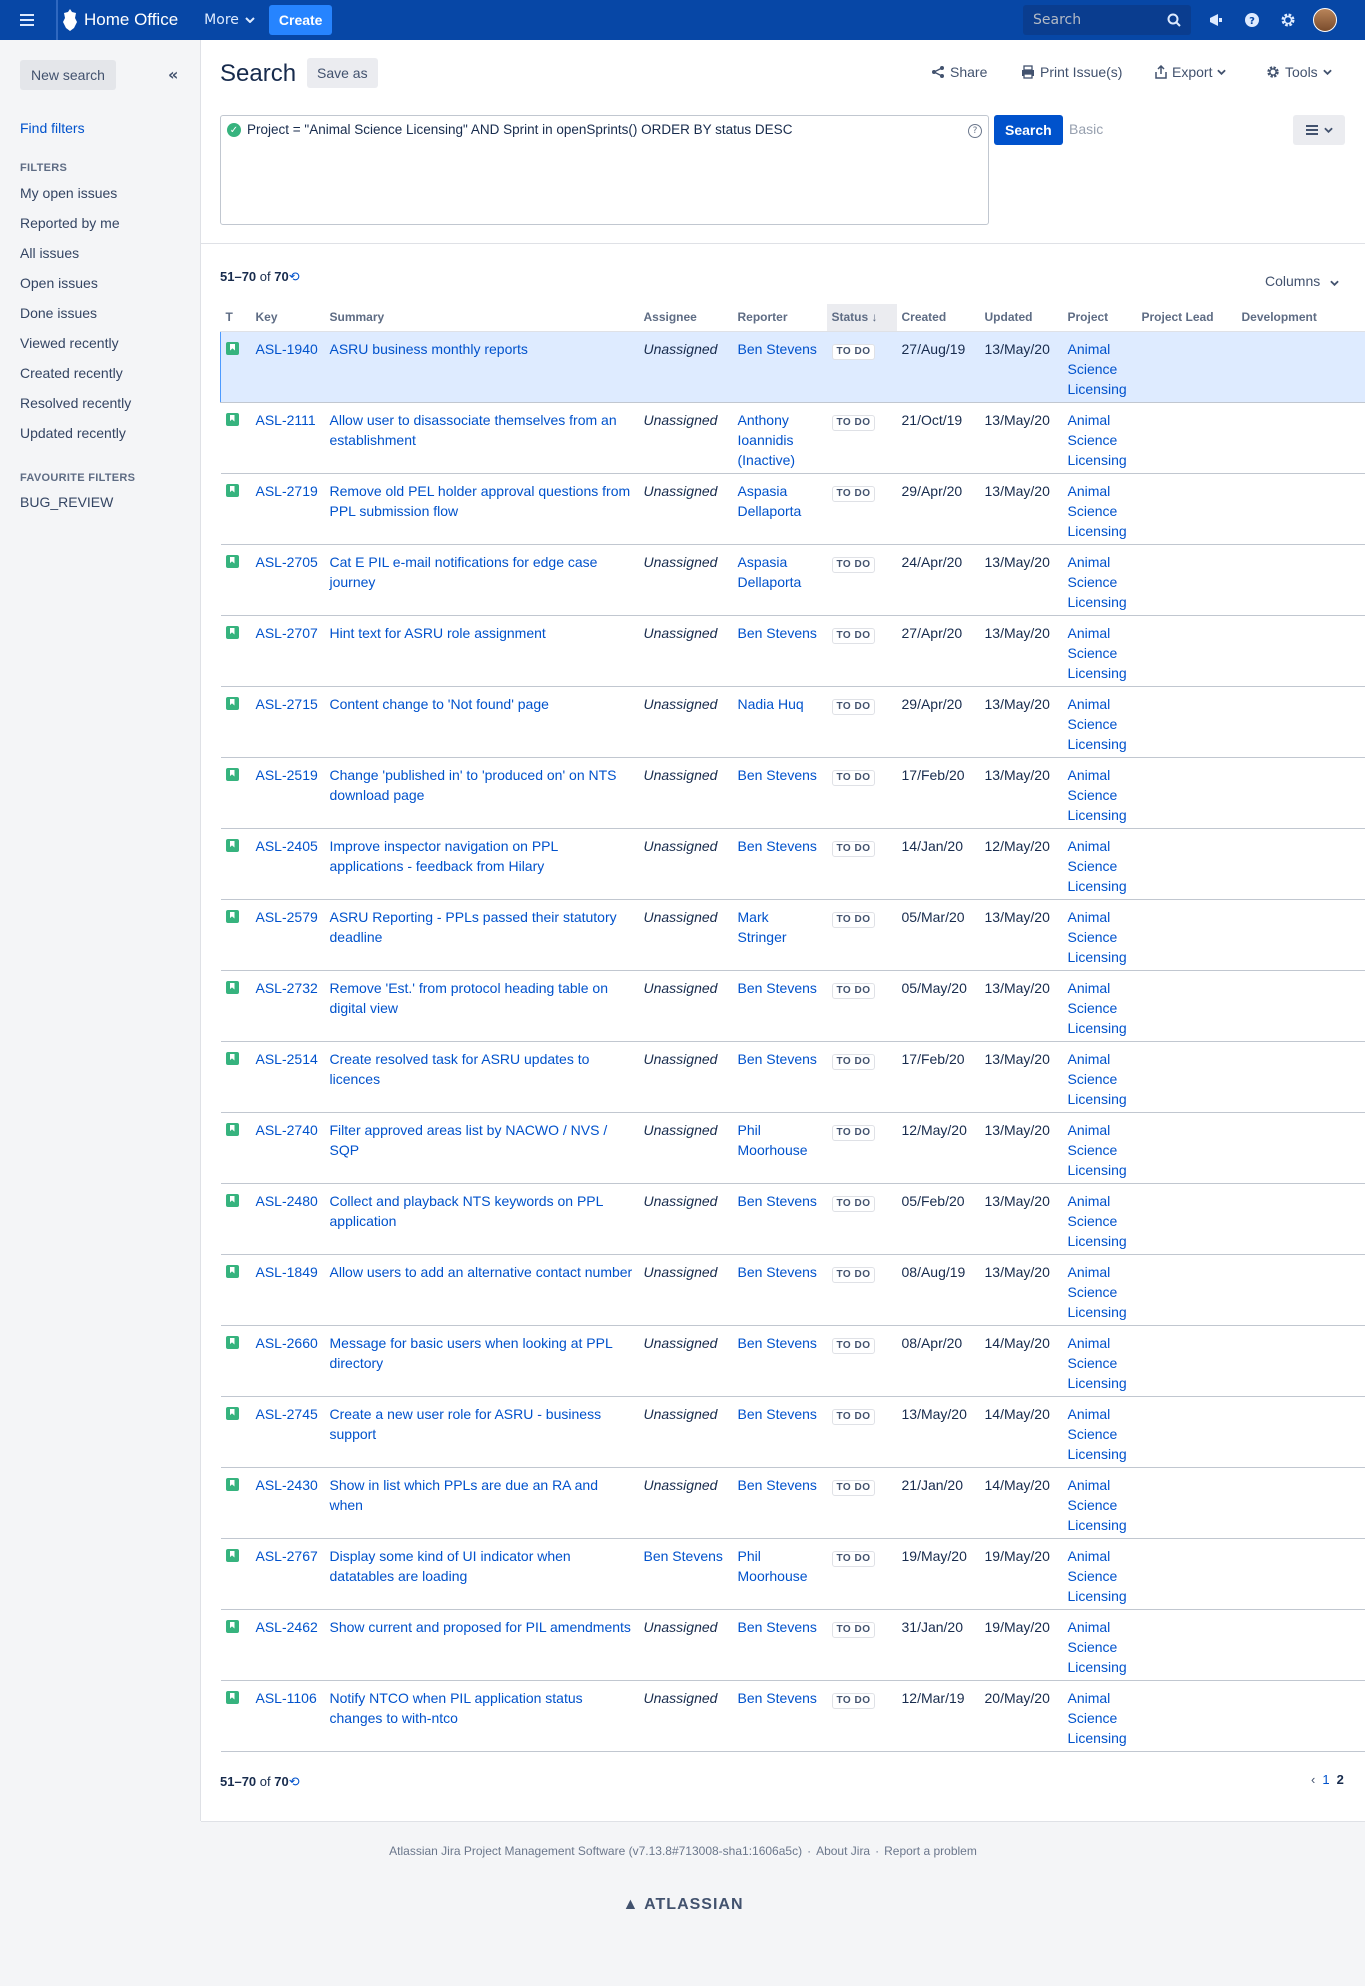  What do you see at coordinates (235, 318) in the screenshot?
I see `col-type: T` at bounding box center [235, 318].